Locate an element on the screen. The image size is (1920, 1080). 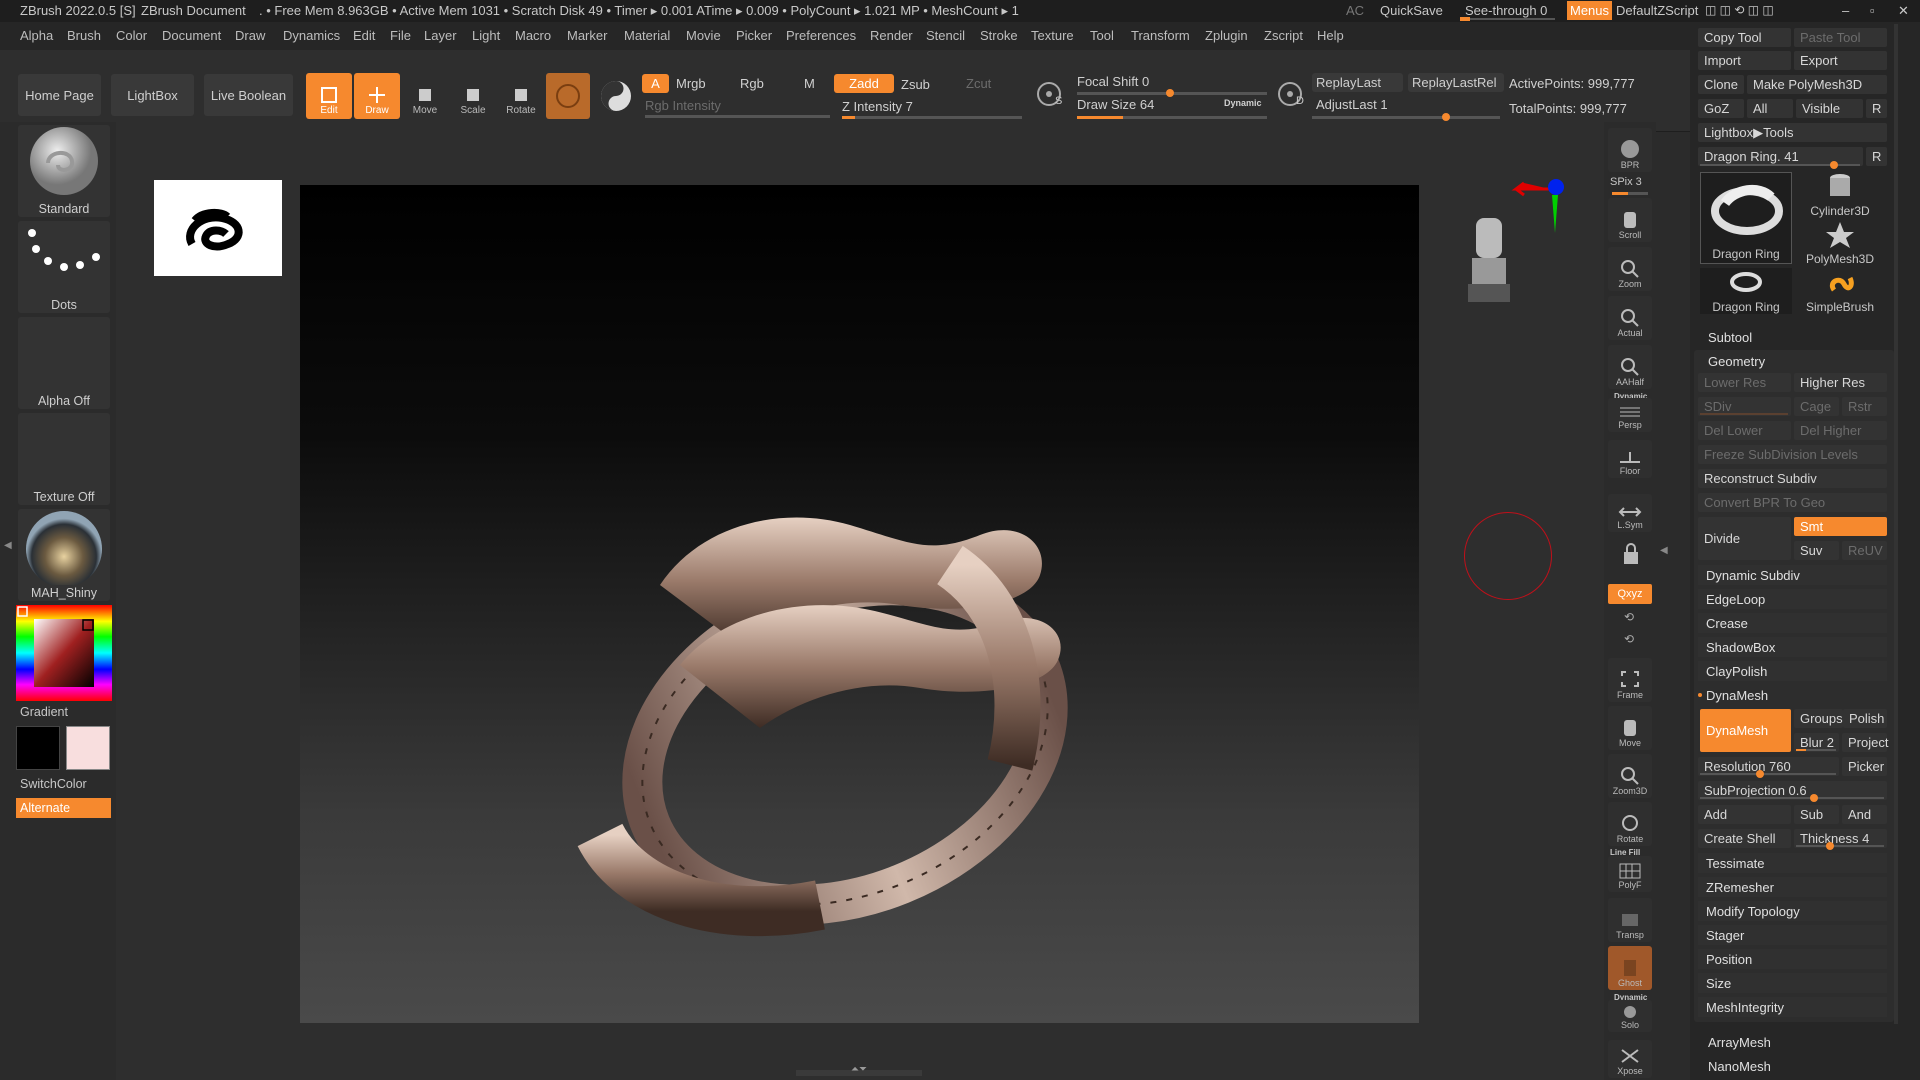
menu-tool: Tool is located at coordinates (1102, 35).